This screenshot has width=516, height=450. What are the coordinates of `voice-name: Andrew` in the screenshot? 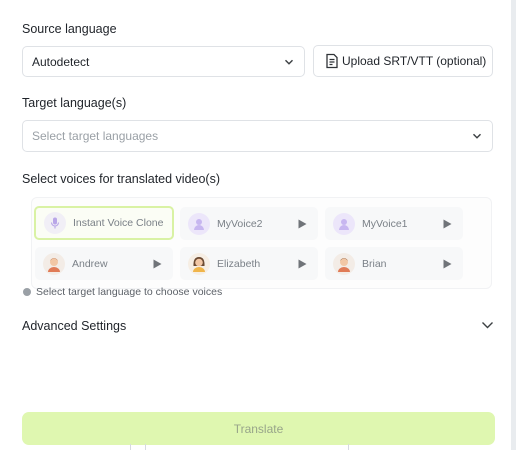 It's located at (90, 263).